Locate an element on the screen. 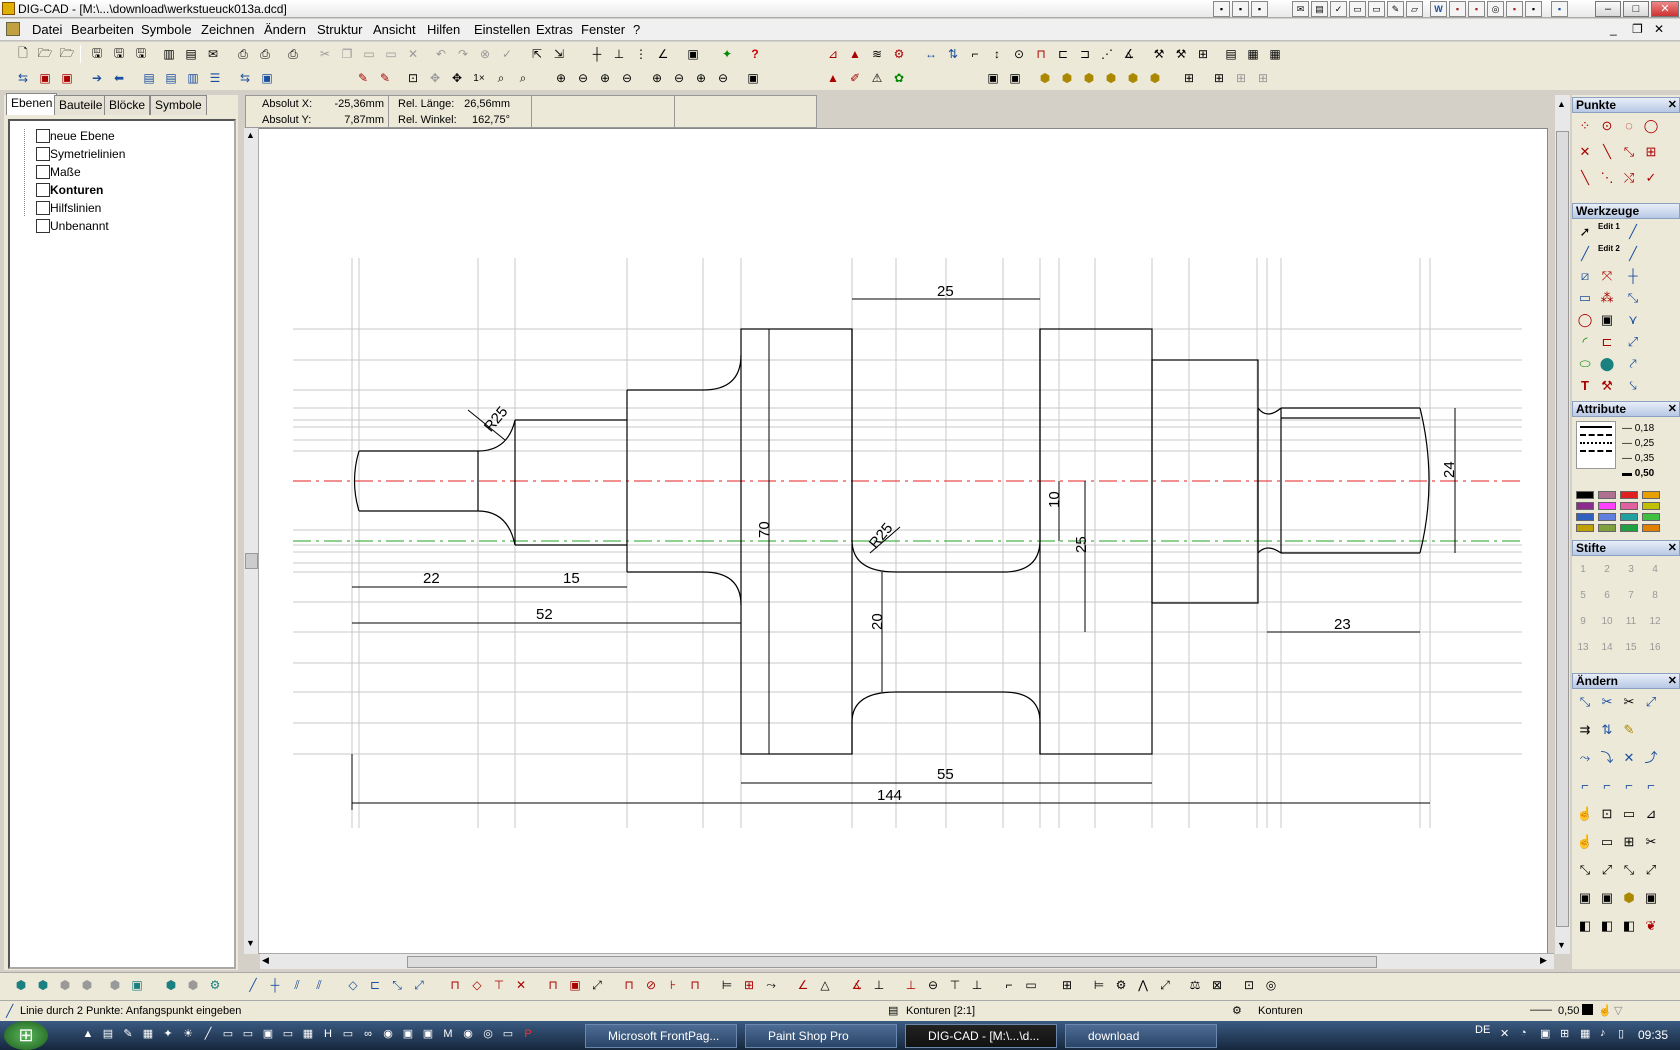  modify-tool-icon: ⤢ is located at coordinates (1607, 870).